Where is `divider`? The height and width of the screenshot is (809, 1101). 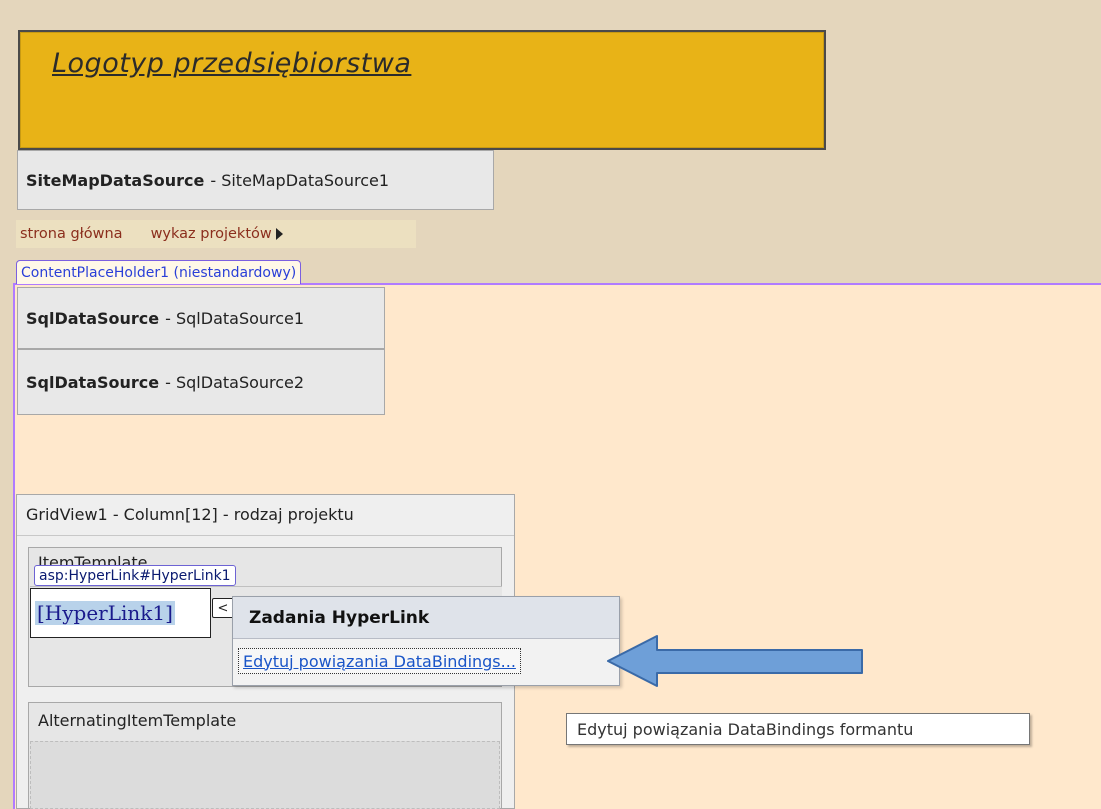 divider is located at coordinates (265, 535).